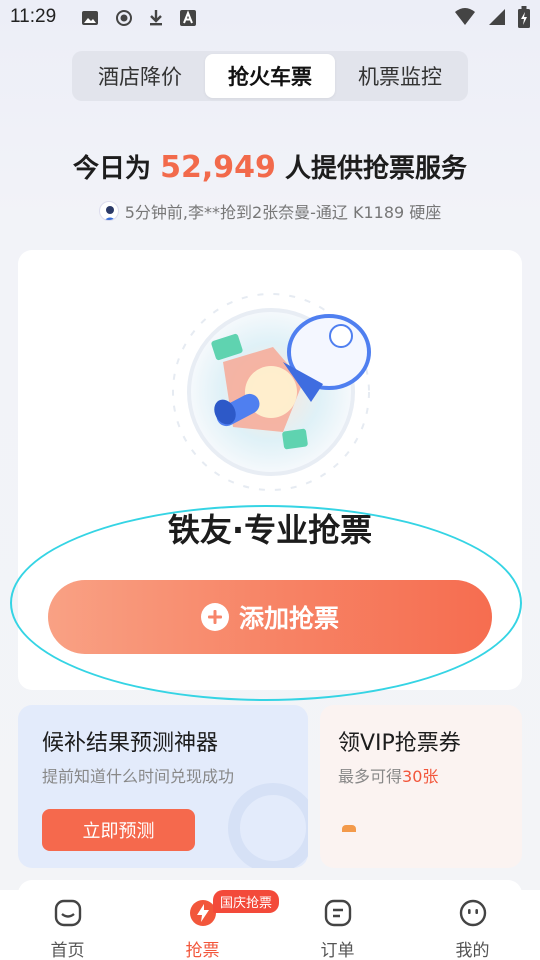 The width and height of the screenshot is (540, 960). Describe the element at coordinates (399, 743) in the screenshot. I see `promo-right-title: 领VIP抢票券` at that location.